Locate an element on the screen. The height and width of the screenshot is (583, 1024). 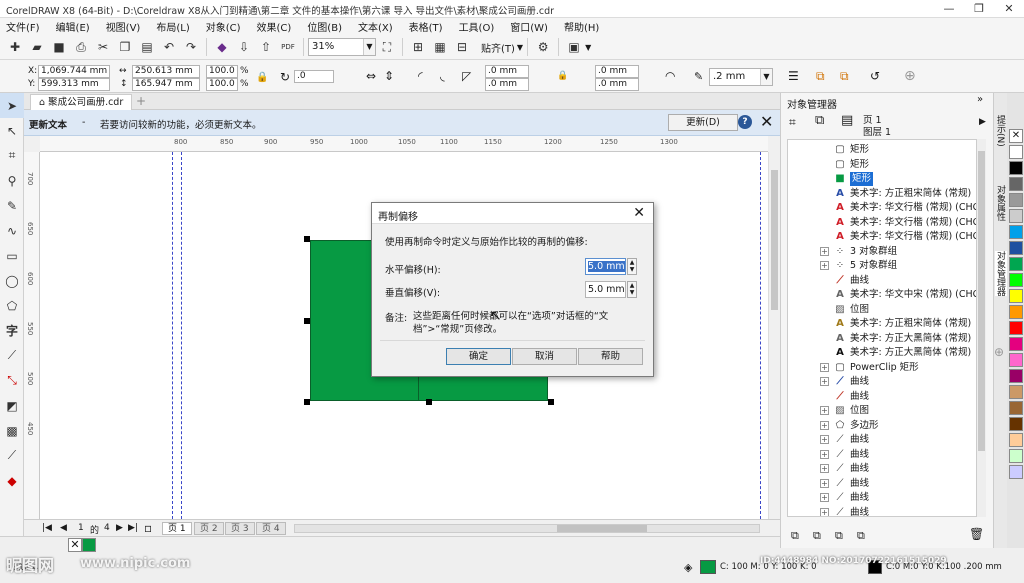
help-icon: ? is located at coordinates (745, 122).